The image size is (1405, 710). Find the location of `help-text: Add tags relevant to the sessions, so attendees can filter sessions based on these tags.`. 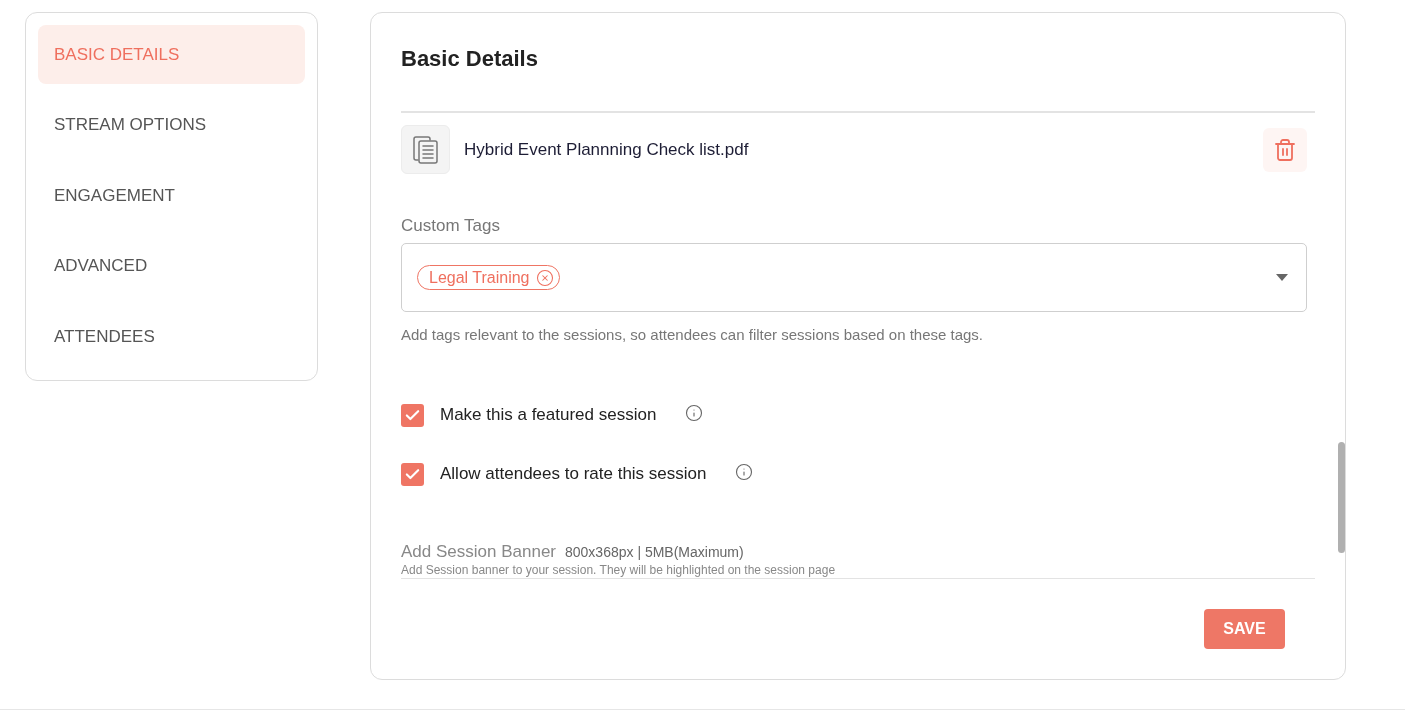

help-text: Add tags relevant to the sessions, so attendees can filter sessions based on these tags. is located at coordinates (692, 335).